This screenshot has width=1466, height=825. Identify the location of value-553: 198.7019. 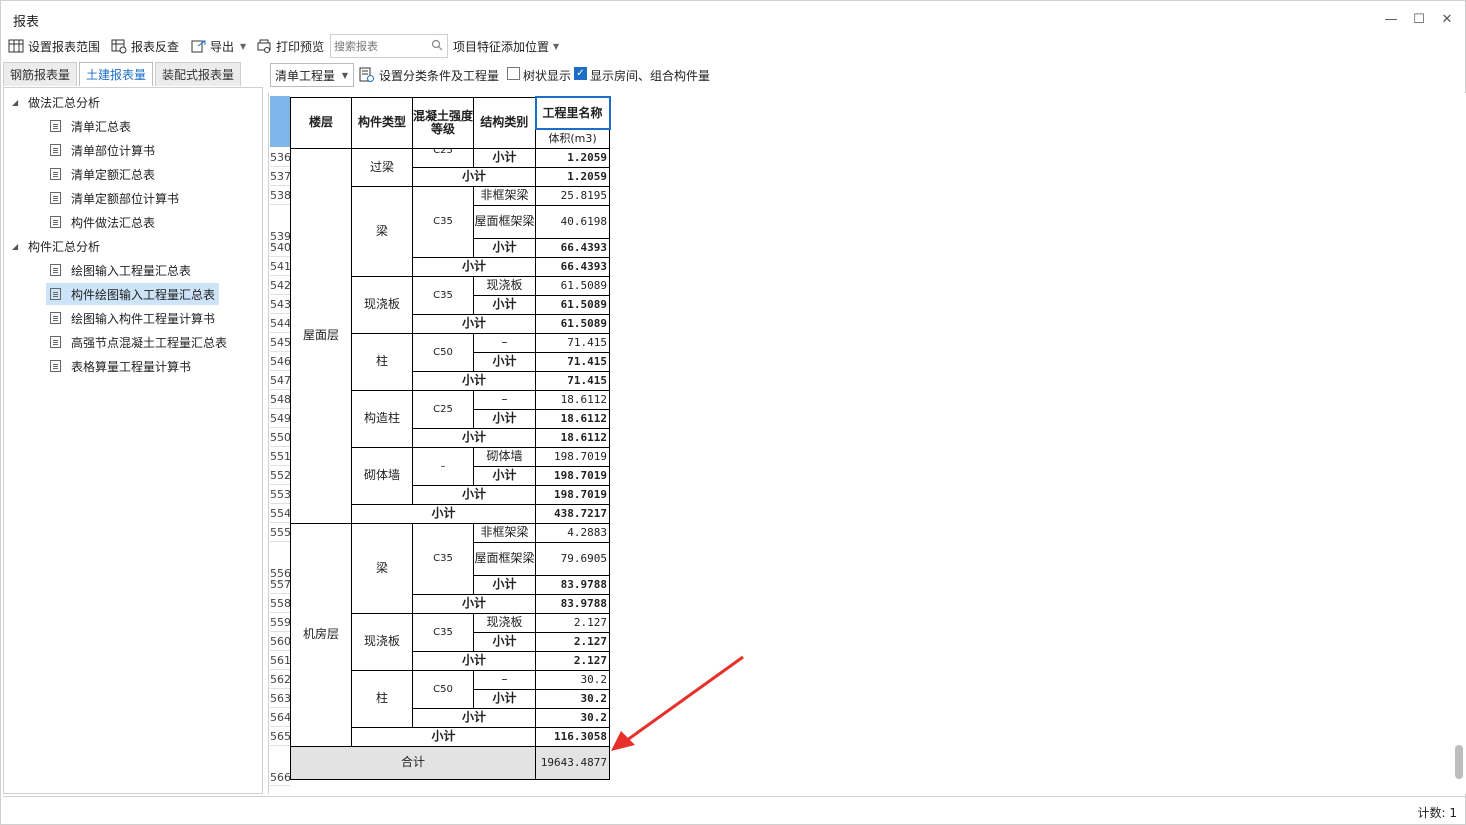
(572, 494).